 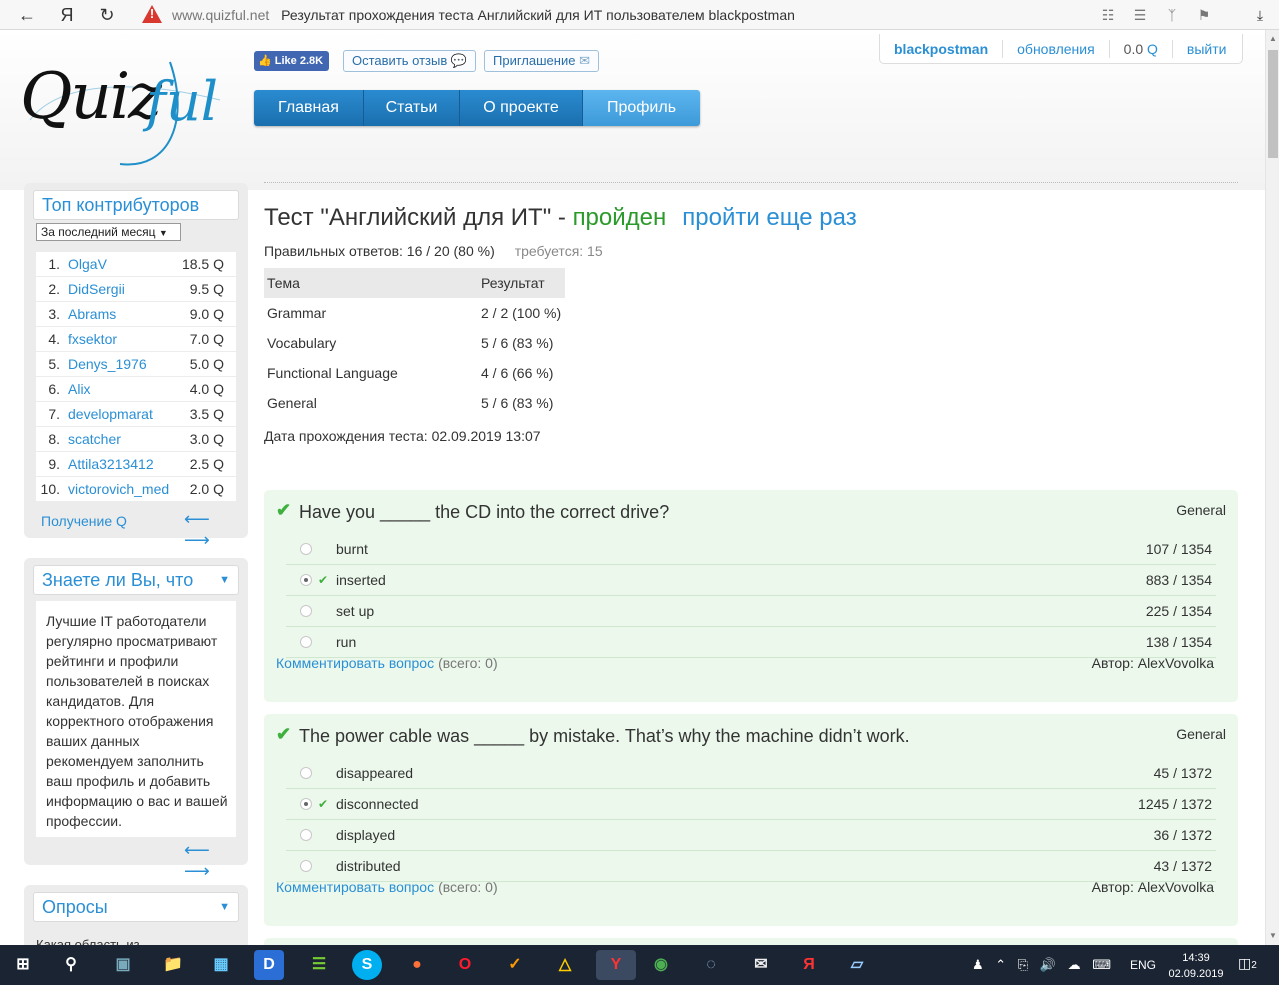 What do you see at coordinates (521, 108) in the screenshot?
I see `nav-about: О проекте` at bounding box center [521, 108].